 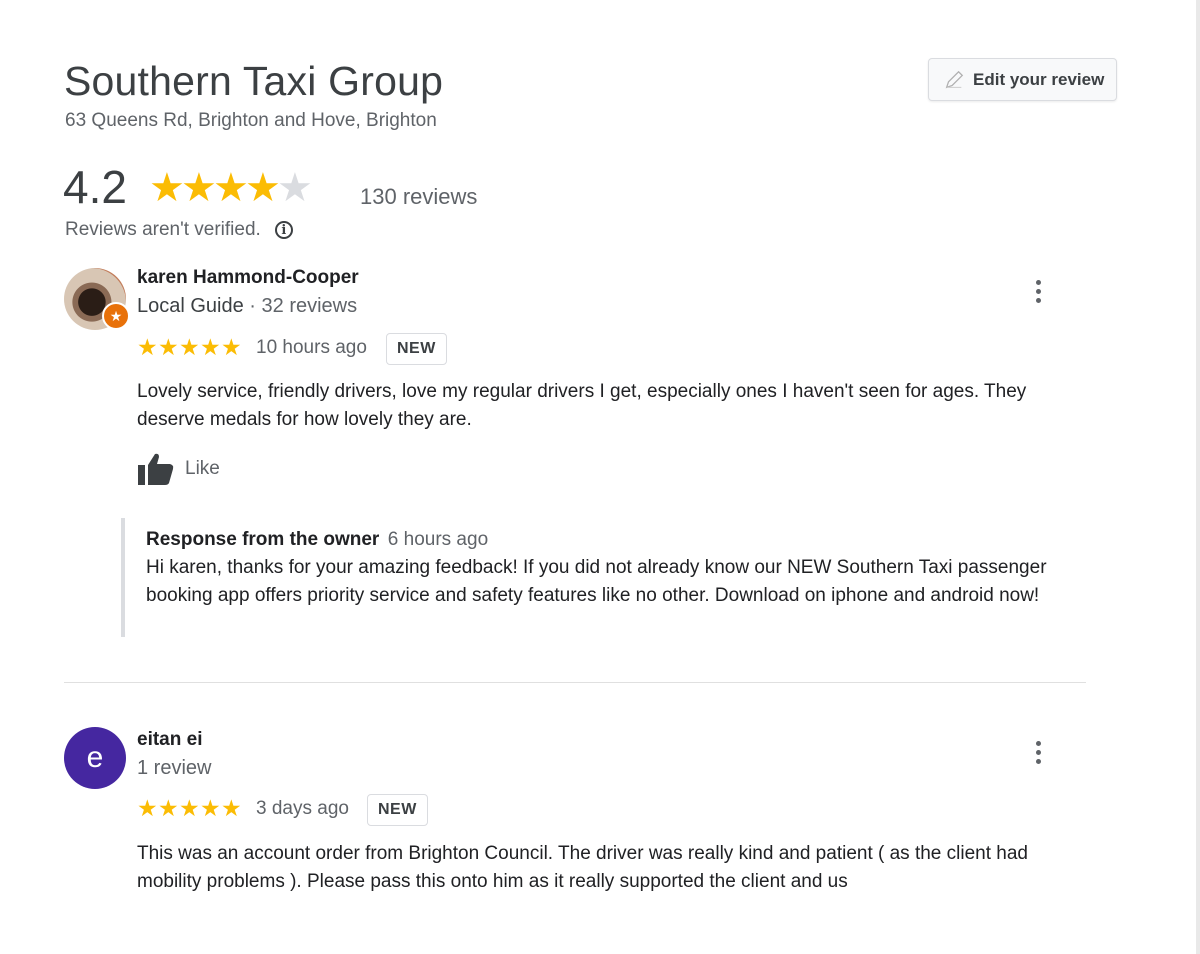 What do you see at coordinates (311, 347) in the screenshot?
I see `review-time: 10 hours ago` at bounding box center [311, 347].